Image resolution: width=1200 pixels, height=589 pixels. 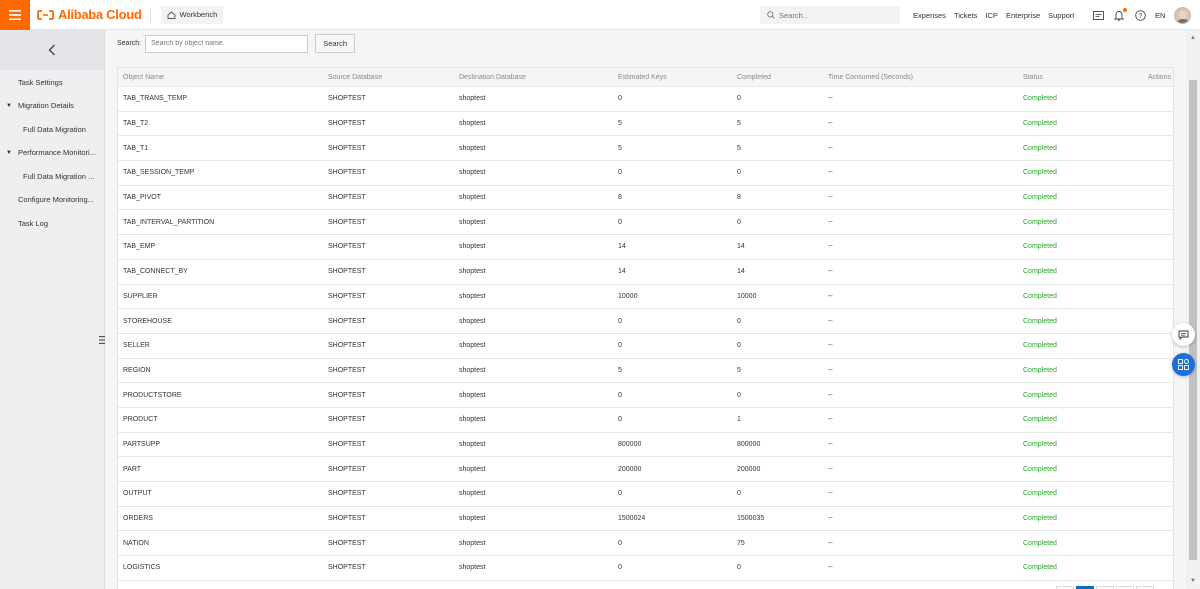 I want to click on global-search-input, so click(x=834, y=15).